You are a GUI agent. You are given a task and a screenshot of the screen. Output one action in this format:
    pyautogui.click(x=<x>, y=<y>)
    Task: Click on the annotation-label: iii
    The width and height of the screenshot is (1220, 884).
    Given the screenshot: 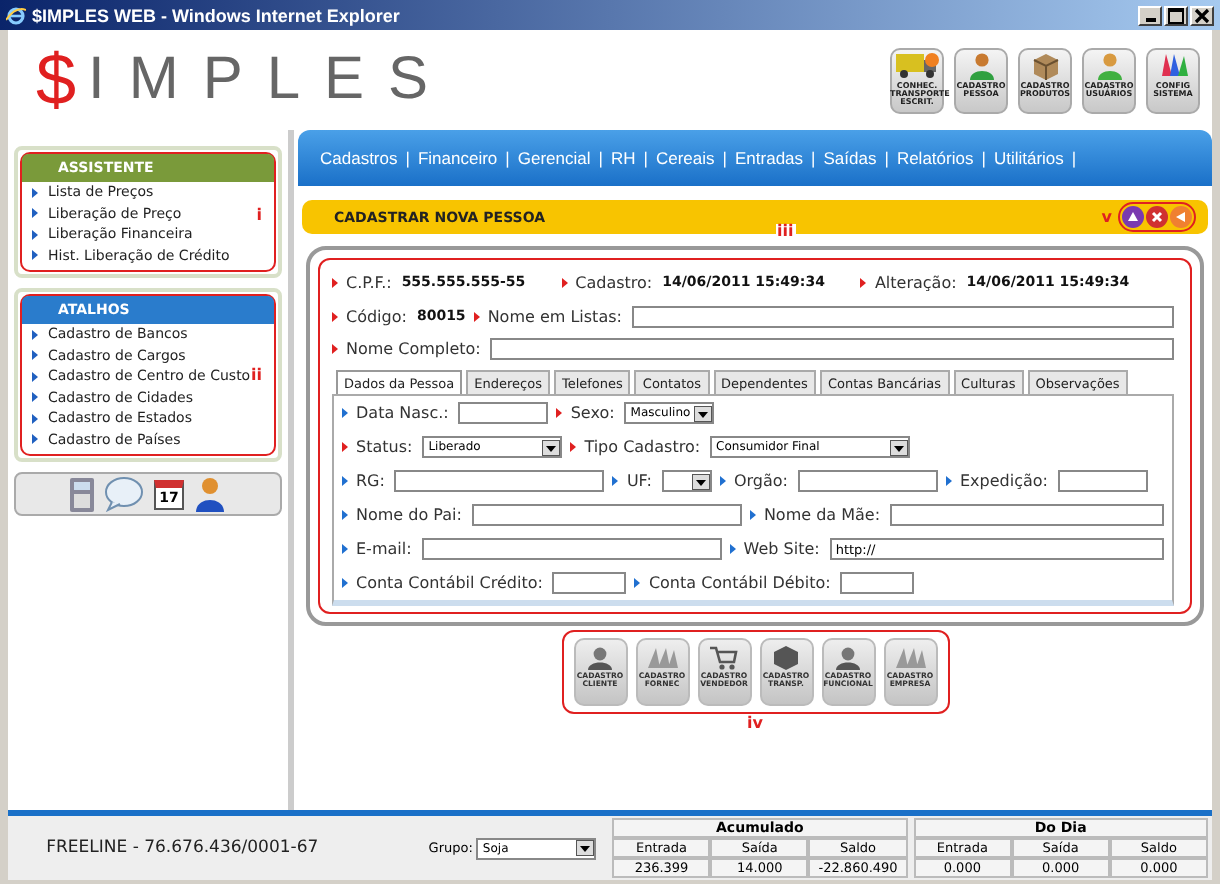 What is the action you would take?
    pyautogui.click(x=785, y=231)
    